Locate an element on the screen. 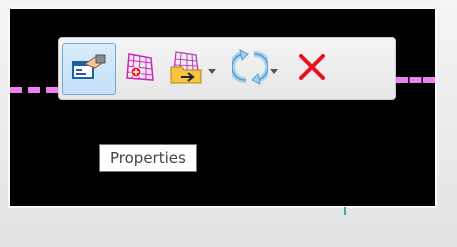  rotate-icon is located at coordinates (250, 69).